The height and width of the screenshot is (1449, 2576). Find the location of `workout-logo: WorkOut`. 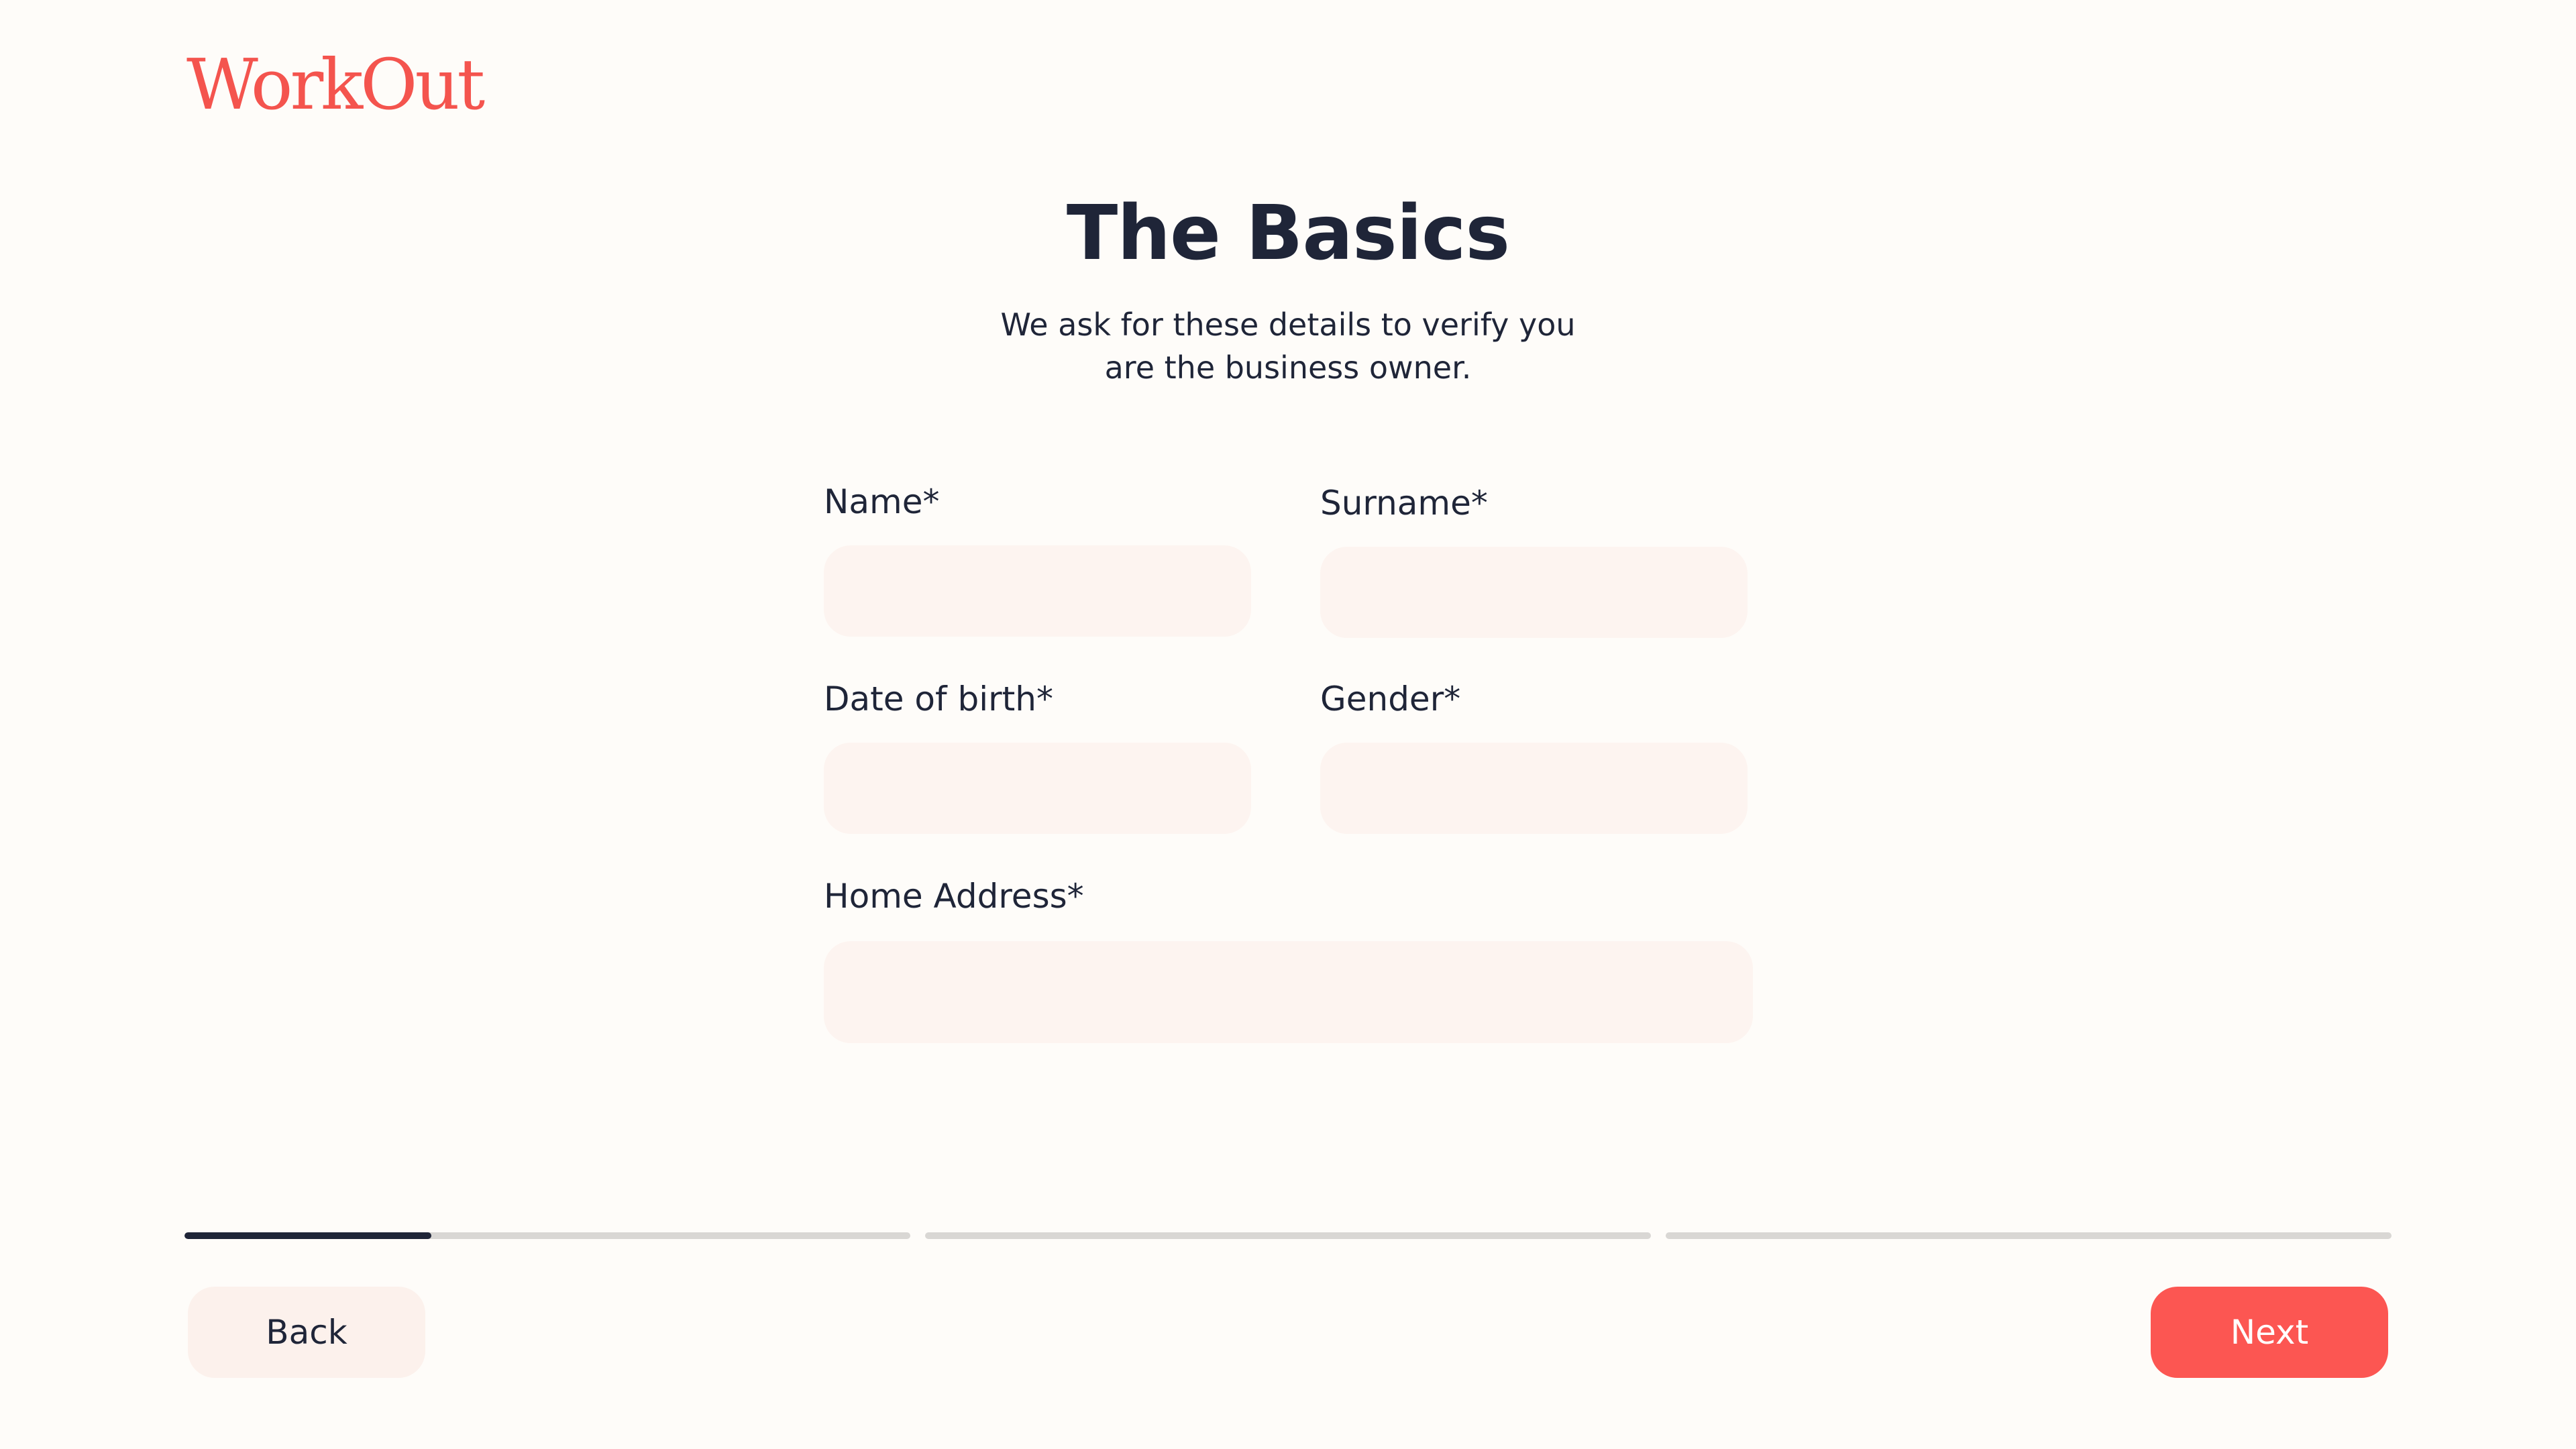

workout-logo: WorkOut is located at coordinates (335, 84).